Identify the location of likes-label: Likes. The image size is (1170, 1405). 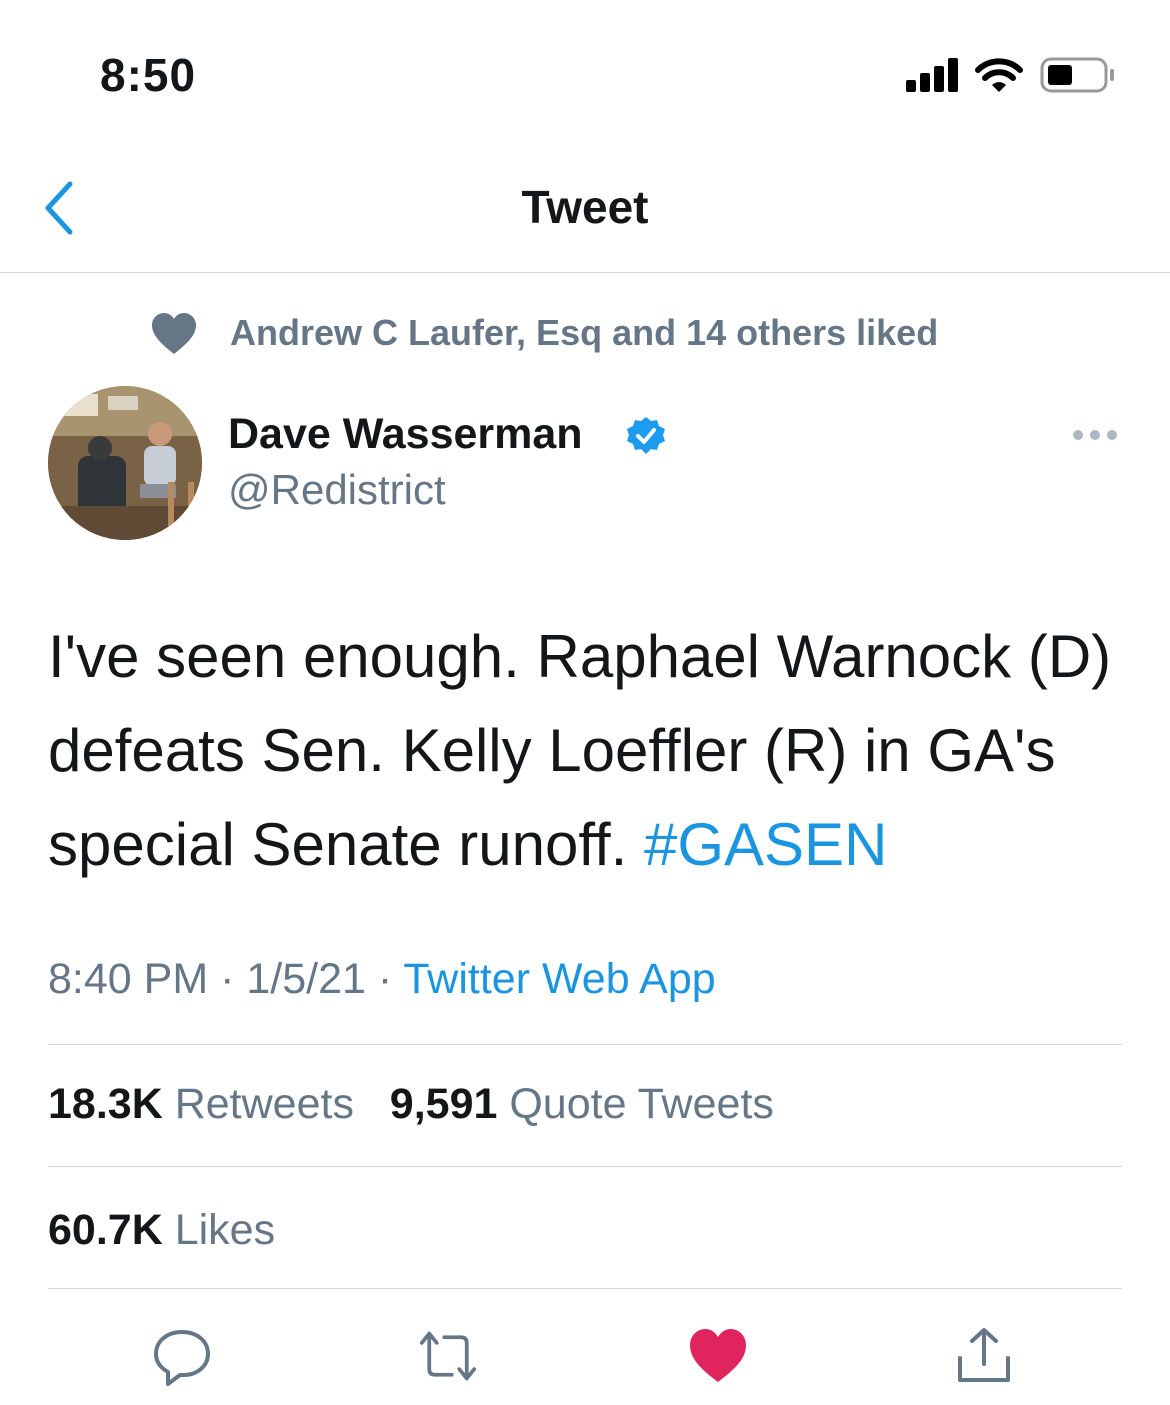
(225, 1230).